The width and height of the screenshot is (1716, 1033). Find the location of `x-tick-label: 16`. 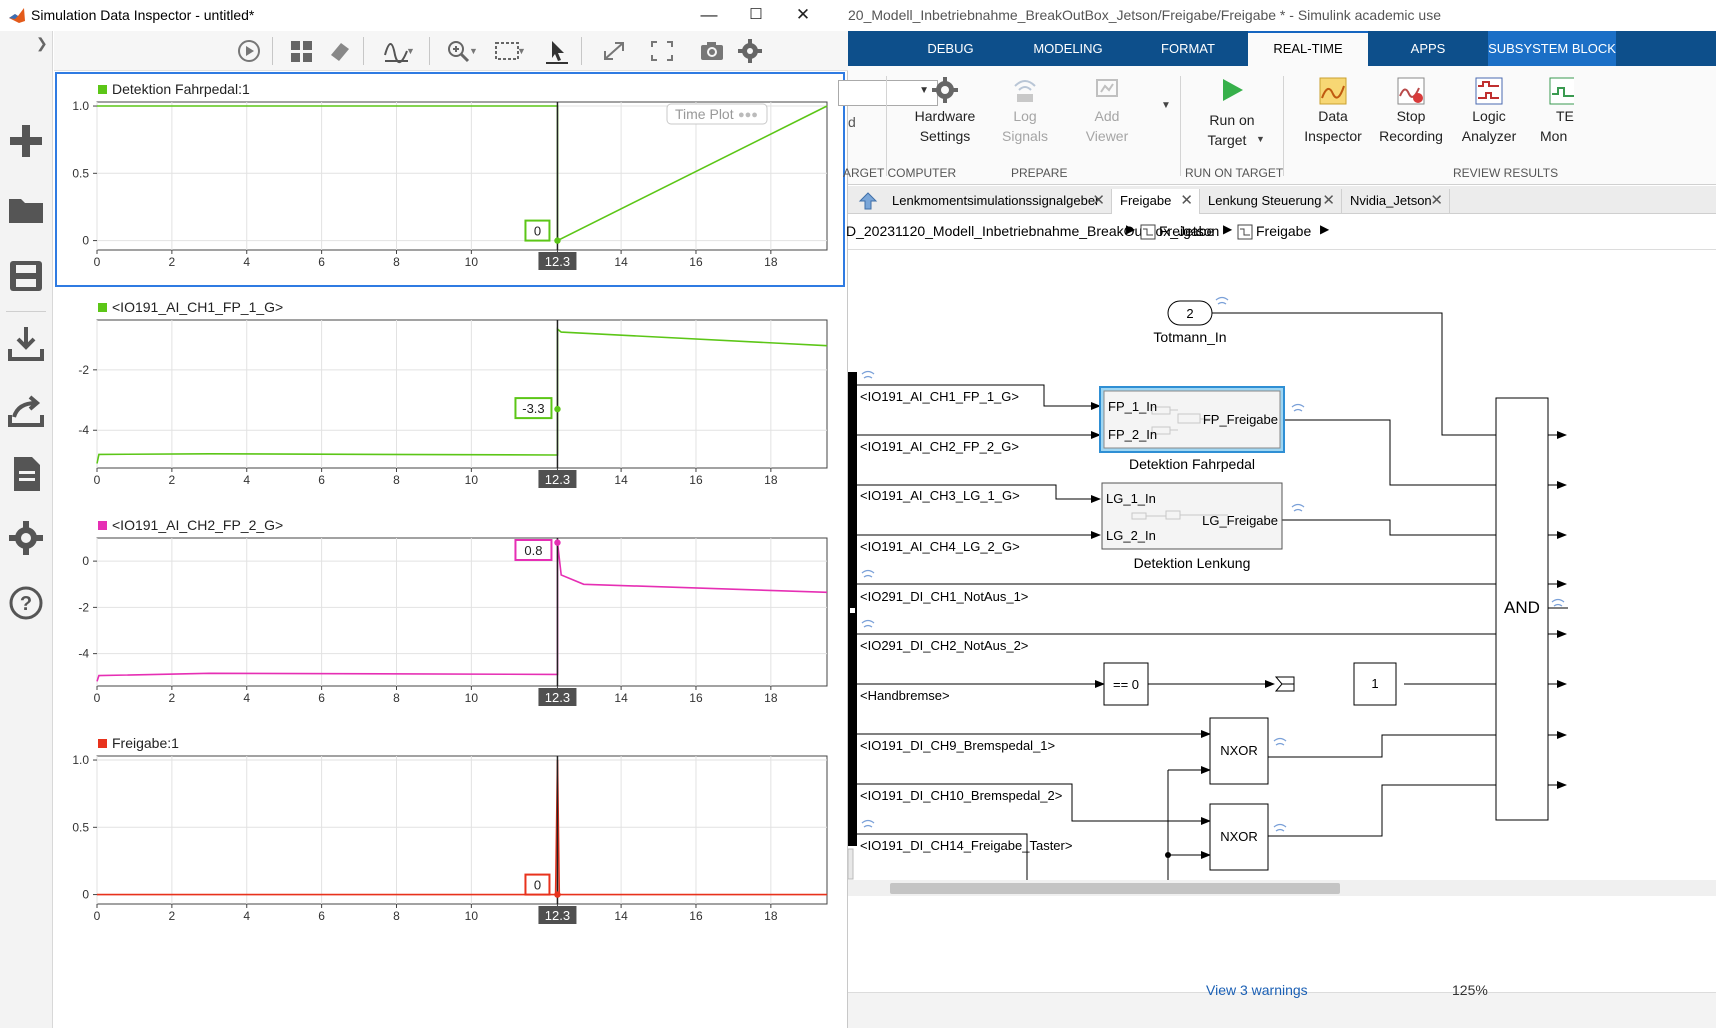

x-tick-label: 16 is located at coordinates (696, 262).